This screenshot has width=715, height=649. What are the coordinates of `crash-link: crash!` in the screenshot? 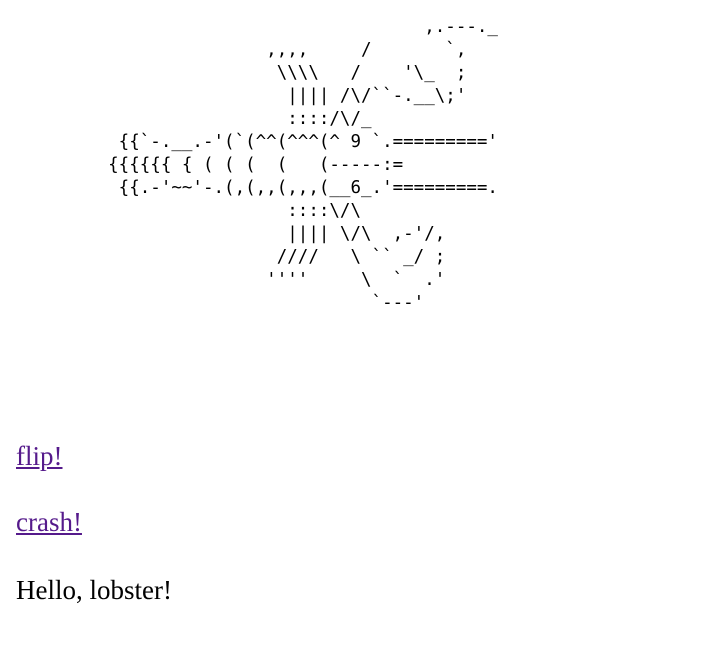 It's located at (49, 522).